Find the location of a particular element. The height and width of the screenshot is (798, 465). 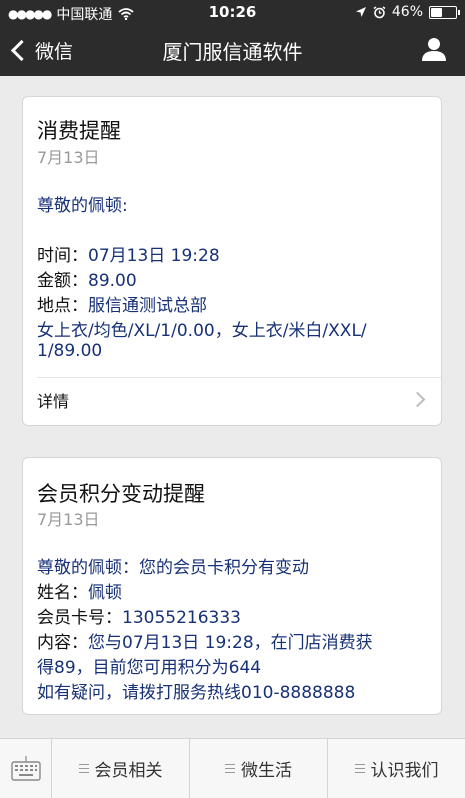

time-row: 时间：07月13日 19:28 is located at coordinates (128, 256).